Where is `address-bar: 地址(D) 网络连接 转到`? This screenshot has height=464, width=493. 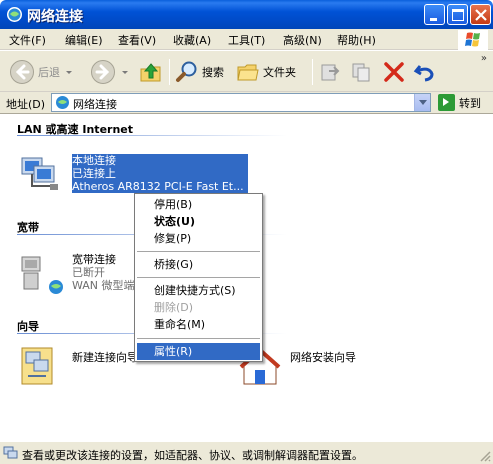
address-bar: 地址(D) 网络连接 转到 is located at coordinates (246, 103).